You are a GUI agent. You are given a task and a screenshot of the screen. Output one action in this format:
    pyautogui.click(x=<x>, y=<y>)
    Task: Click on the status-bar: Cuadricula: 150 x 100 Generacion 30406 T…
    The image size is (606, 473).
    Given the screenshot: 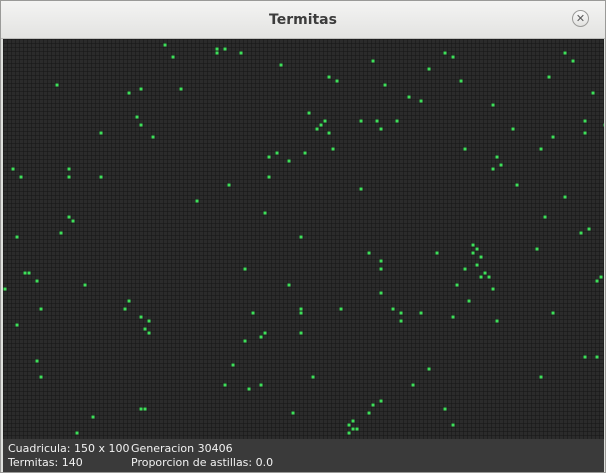 What is the action you would take?
    pyautogui.click(x=303, y=455)
    